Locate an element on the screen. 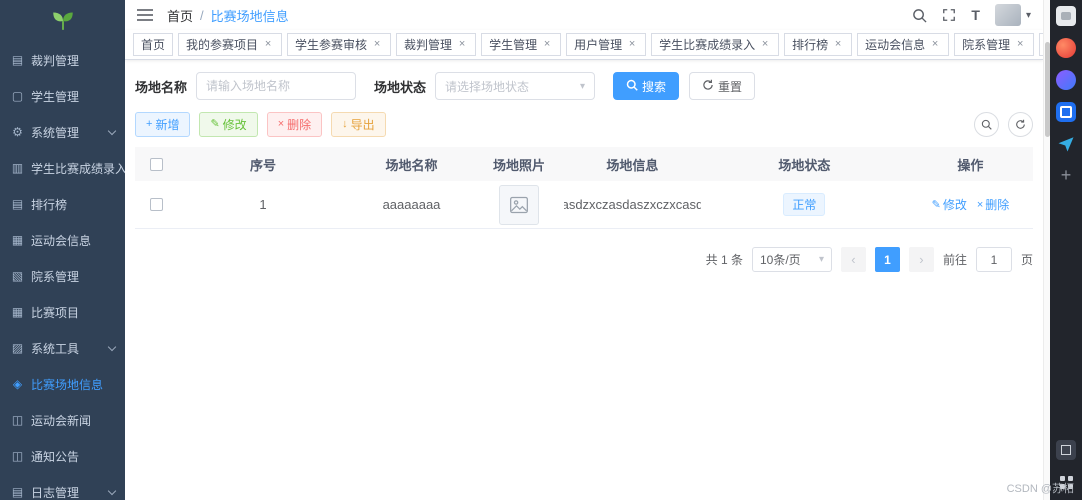 The height and width of the screenshot is (500, 1082). sidebar-item-sports-info: ▦ 运动会信息 is located at coordinates (62, 240).